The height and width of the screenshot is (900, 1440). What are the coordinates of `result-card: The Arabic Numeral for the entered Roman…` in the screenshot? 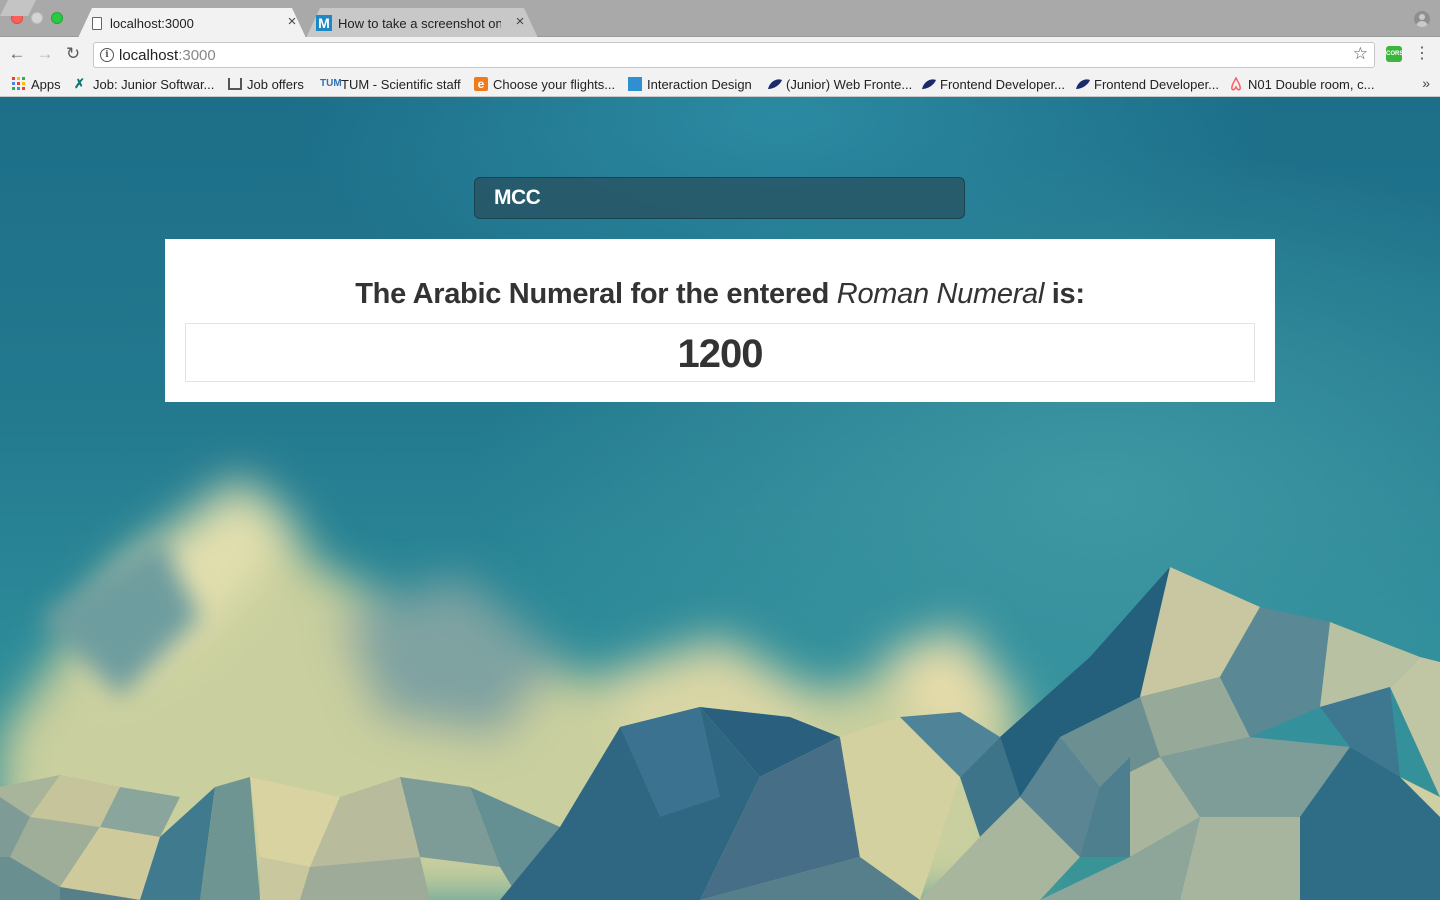 It's located at (720, 320).